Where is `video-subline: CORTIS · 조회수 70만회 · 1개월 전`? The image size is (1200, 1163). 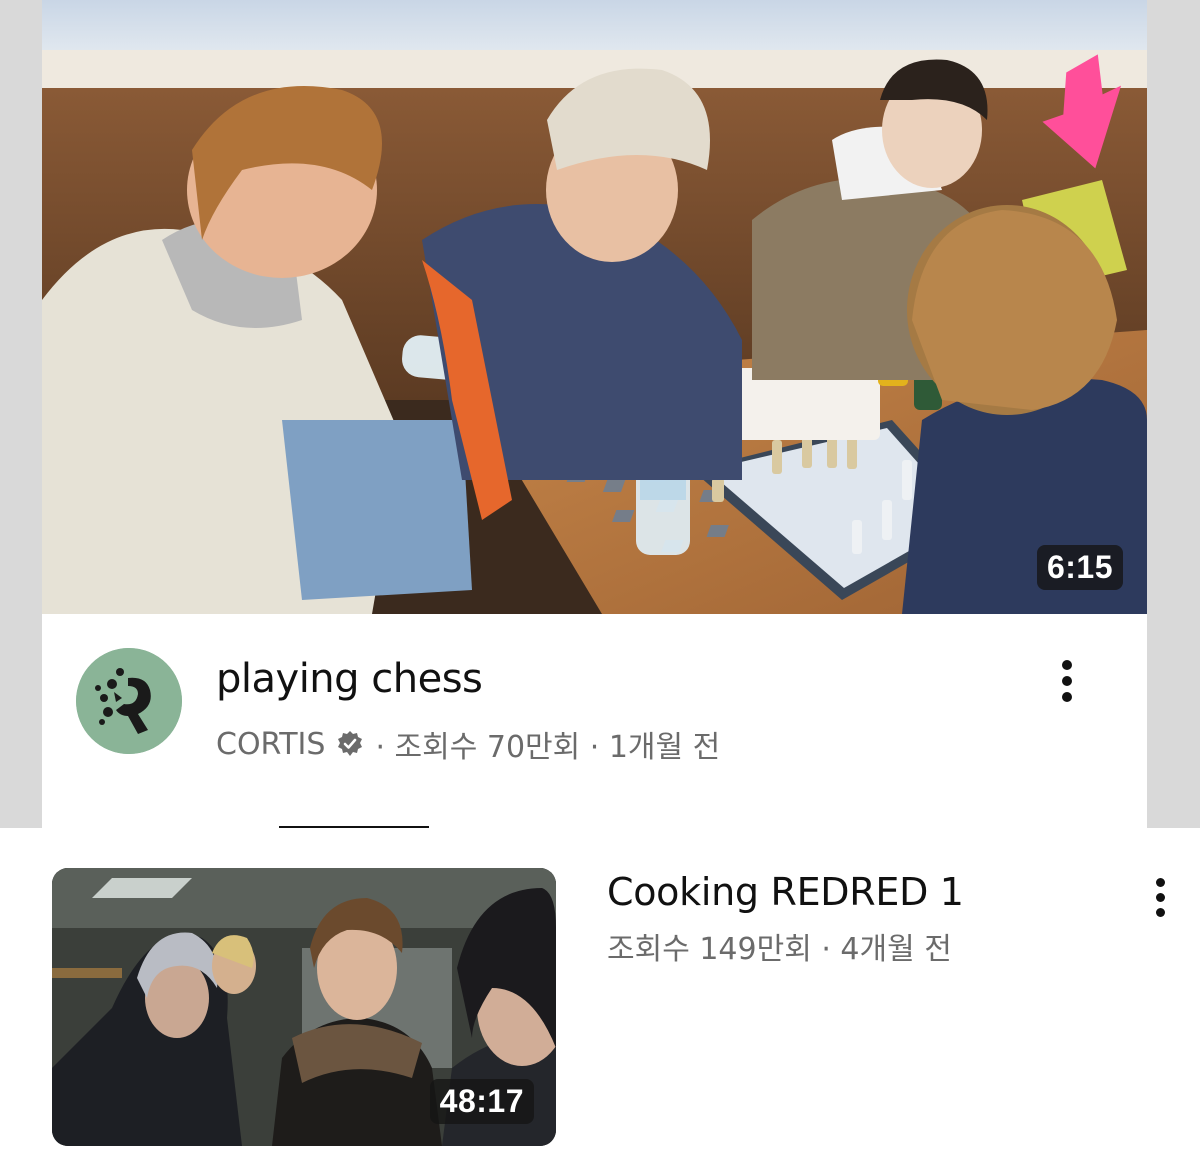
video-subline: CORTIS · 조회수 70만회 · 1개월 전 is located at coordinates (468, 744).